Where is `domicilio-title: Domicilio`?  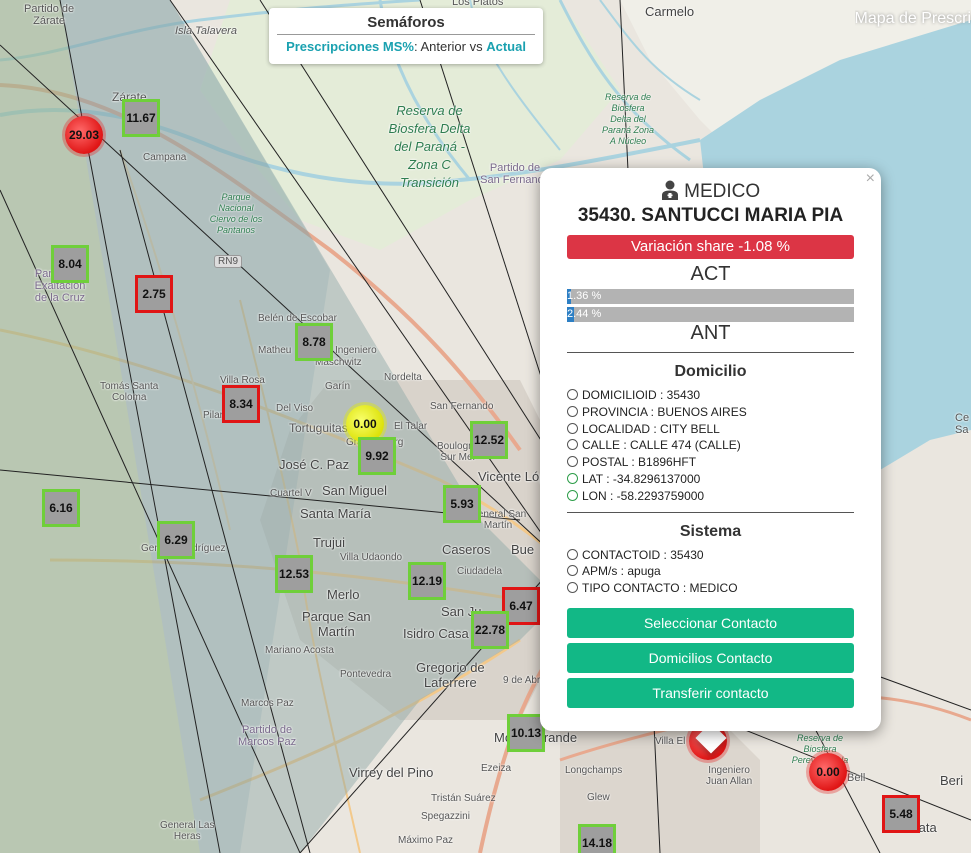 domicilio-title: Domicilio is located at coordinates (710, 371).